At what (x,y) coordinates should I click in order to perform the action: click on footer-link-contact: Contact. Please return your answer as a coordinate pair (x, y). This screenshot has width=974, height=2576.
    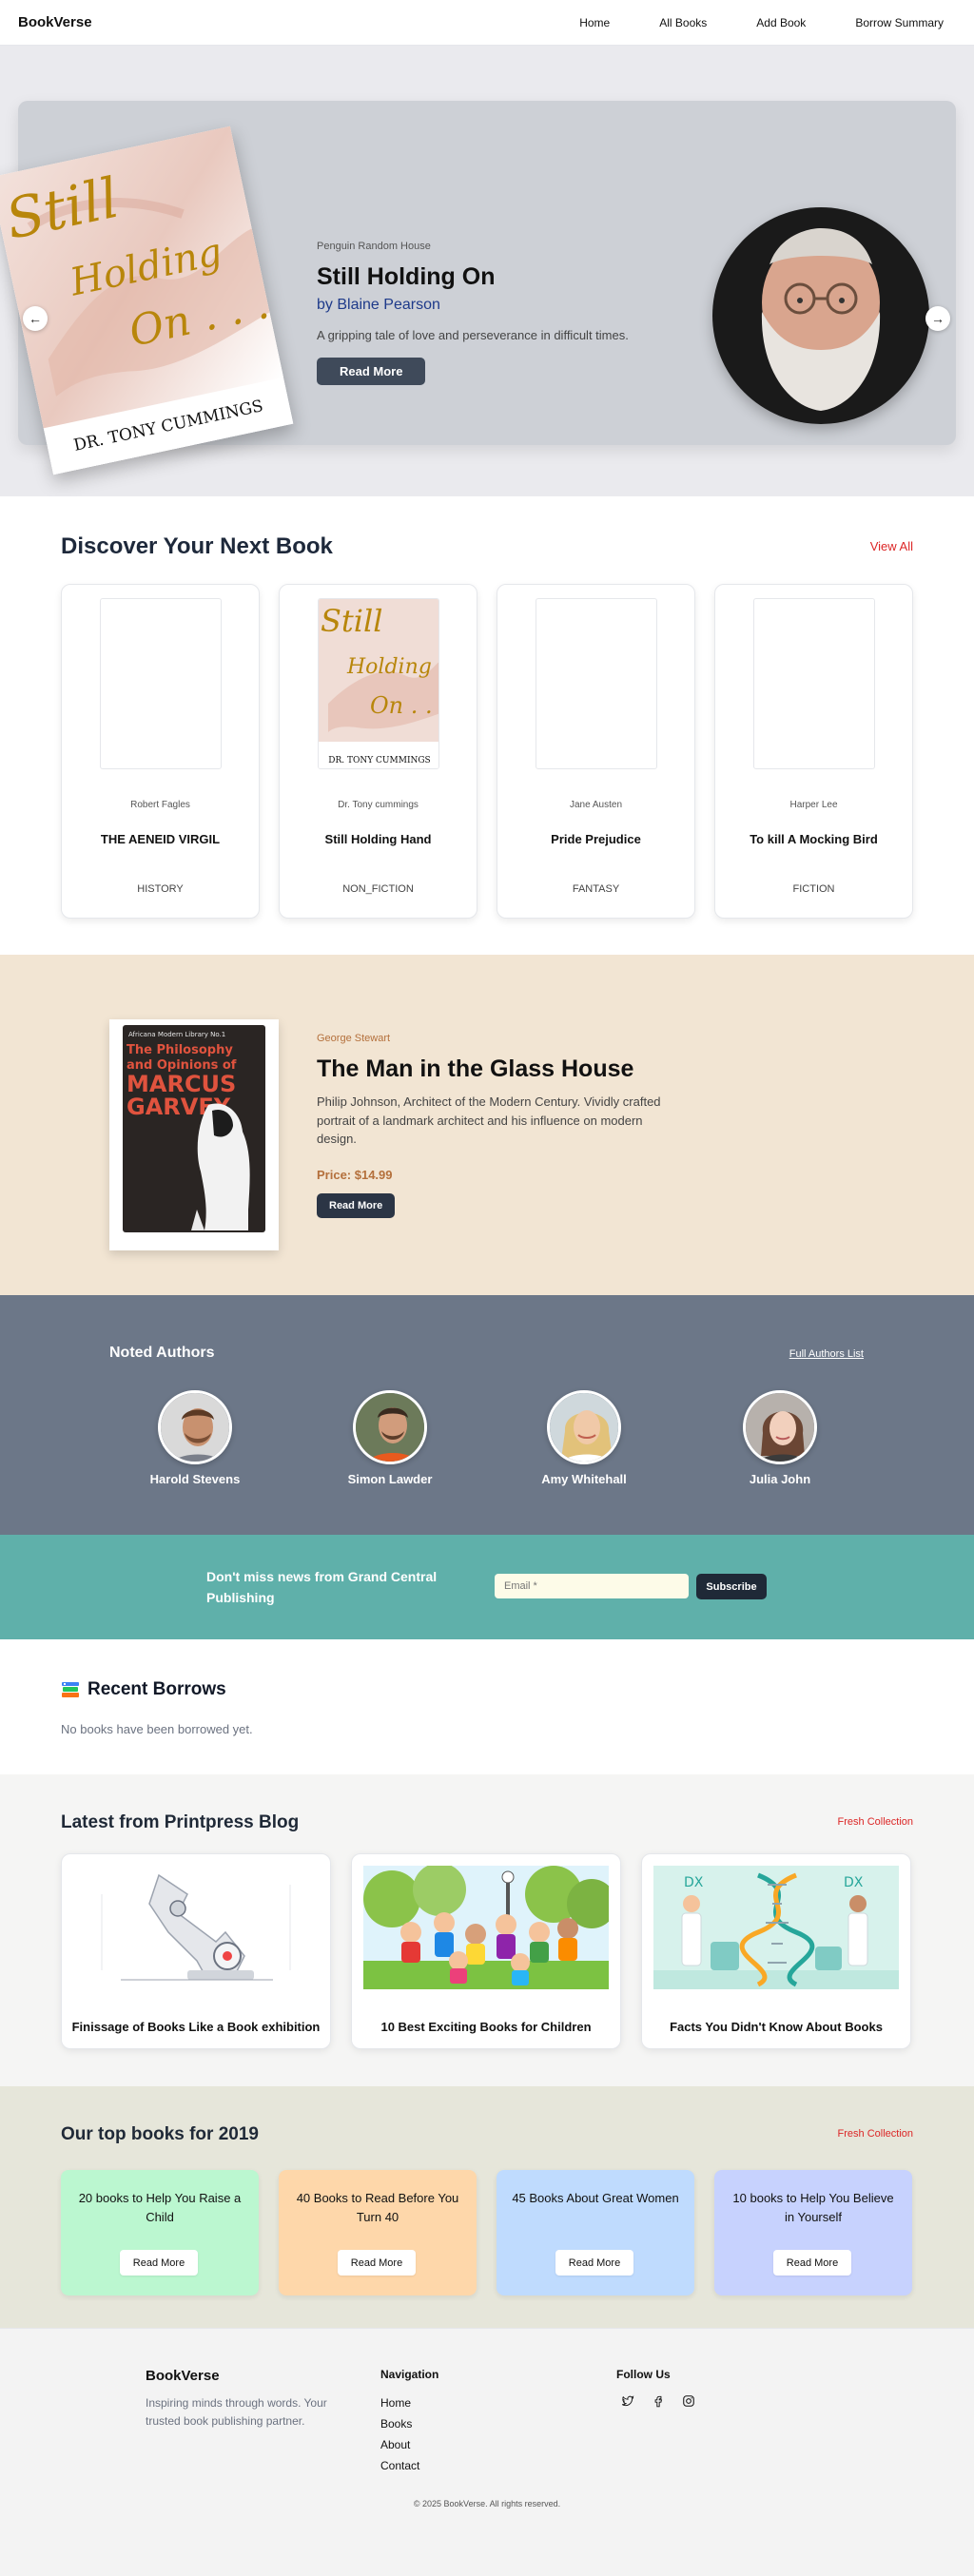
    Looking at the image, I should click on (400, 2465).